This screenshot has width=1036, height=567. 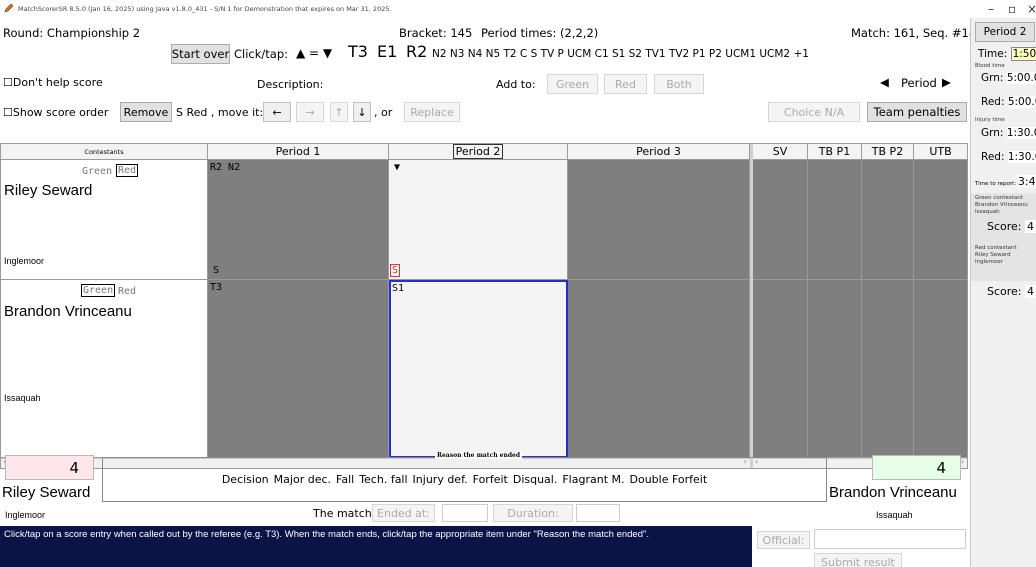 I want to click on bottom-green-team: Issaquah, so click(x=894, y=515).